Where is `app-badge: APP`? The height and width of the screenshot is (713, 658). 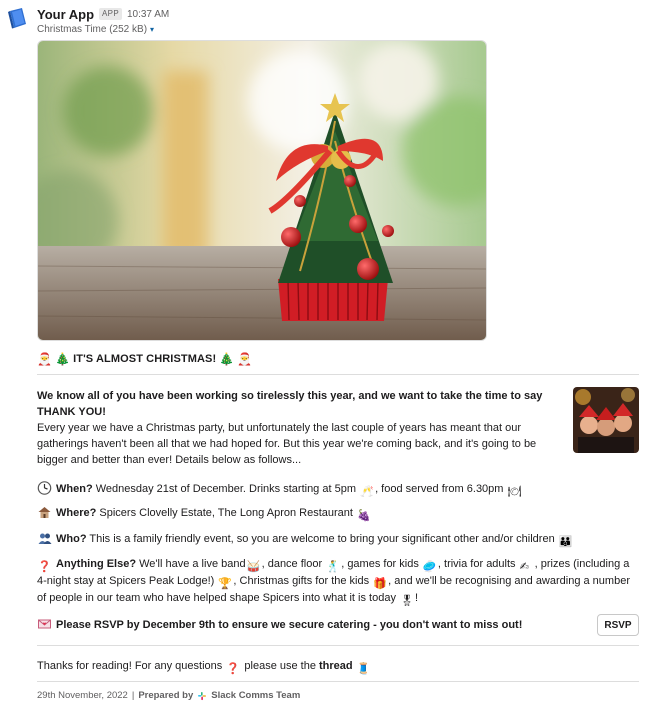
app-badge: APP is located at coordinates (110, 14).